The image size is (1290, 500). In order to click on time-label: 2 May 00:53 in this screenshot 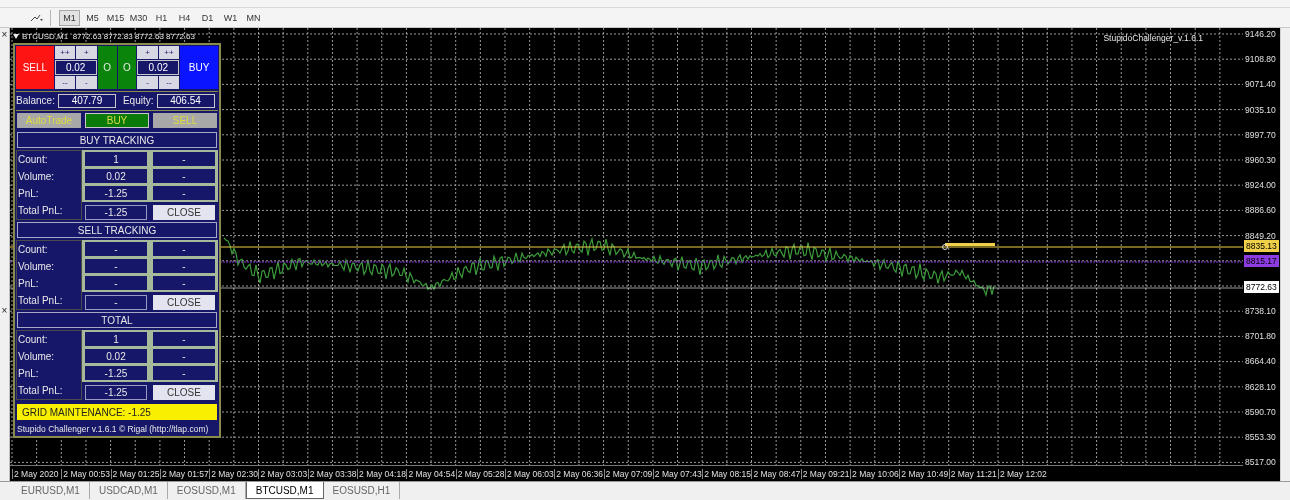, I will do `click(86, 473)`.